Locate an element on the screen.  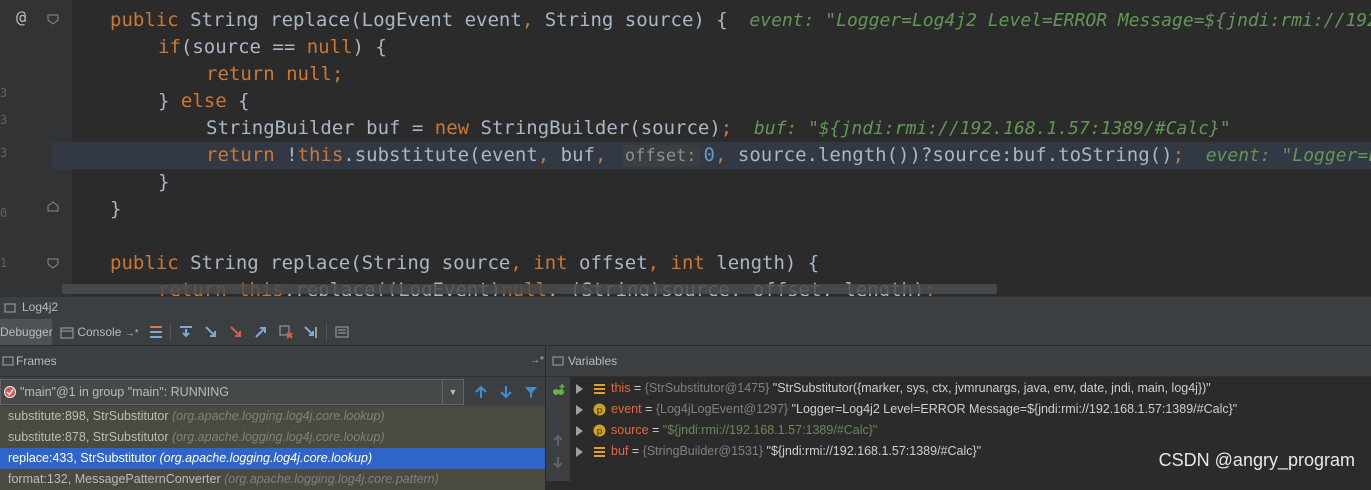
variable-object-id: {Log4jLogEvent@1297} is located at coordinates (722, 409).